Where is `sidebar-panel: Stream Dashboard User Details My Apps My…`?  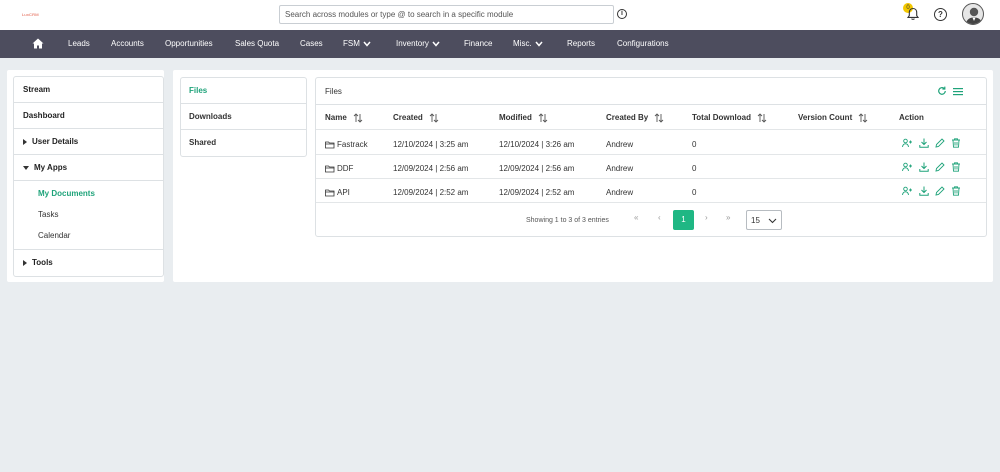 sidebar-panel: Stream Dashboard User Details My Apps My… is located at coordinates (85, 176).